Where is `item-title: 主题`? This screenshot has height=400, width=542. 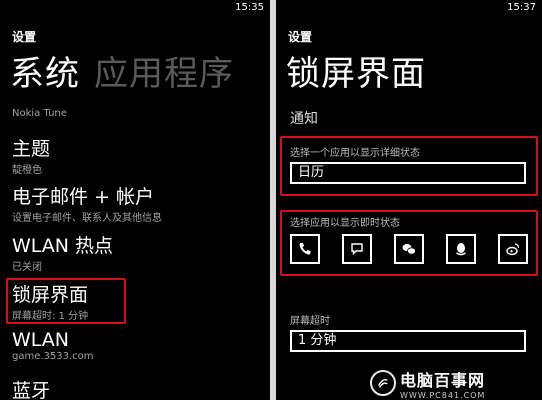
item-title: 主题 is located at coordinates (31, 149).